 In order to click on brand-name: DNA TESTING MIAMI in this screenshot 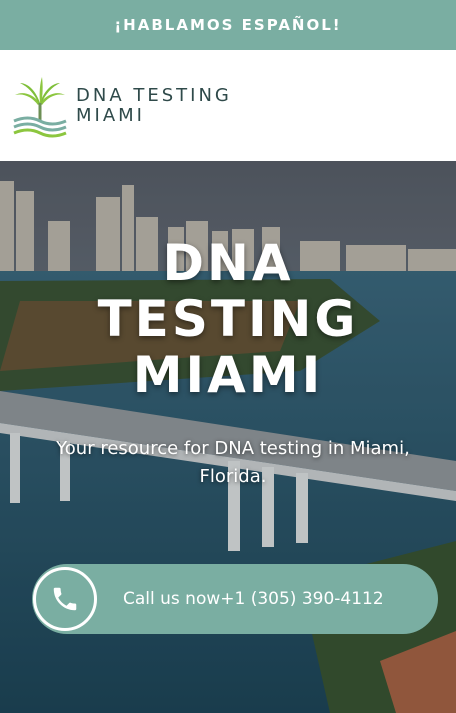, I will do `click(154, 105)`.